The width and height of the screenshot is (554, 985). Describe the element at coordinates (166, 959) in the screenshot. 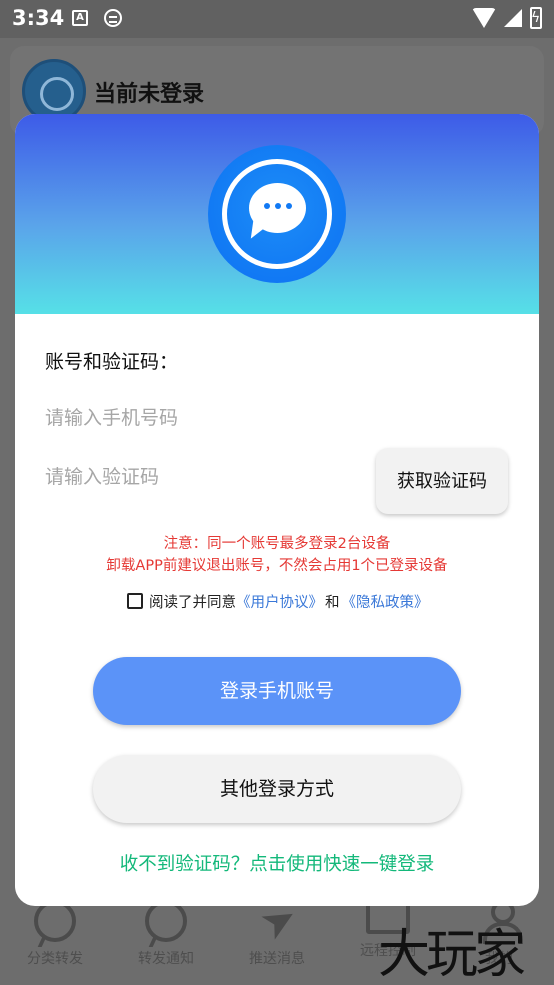

I see `nav-label: 转发通知` at that location.